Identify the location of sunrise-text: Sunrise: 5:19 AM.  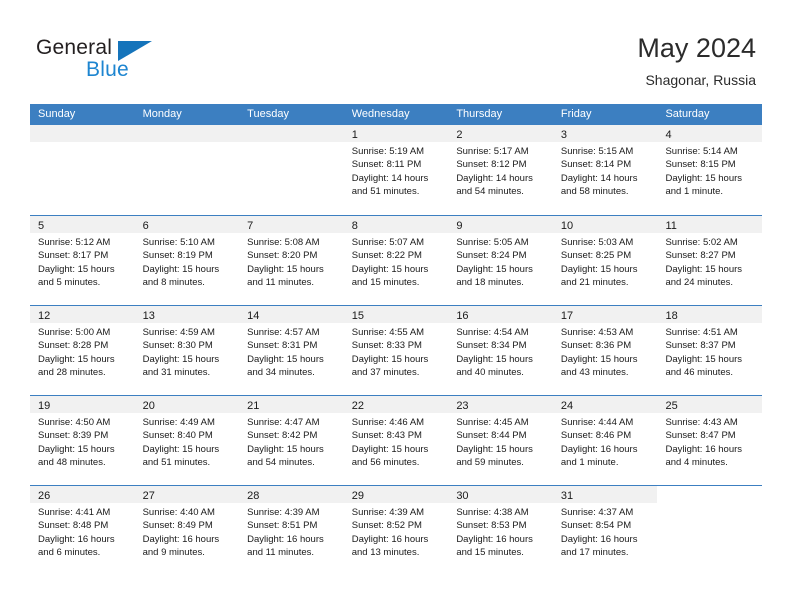
(388, 151).